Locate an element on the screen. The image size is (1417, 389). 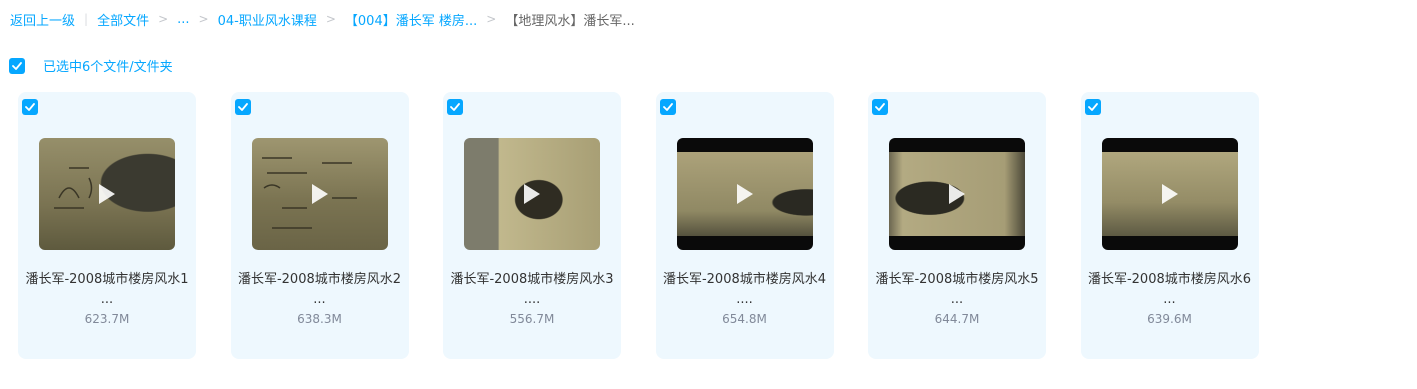
selection-count-label: 已选中6个文件/文件夹 is located at coordinates (108, 67).